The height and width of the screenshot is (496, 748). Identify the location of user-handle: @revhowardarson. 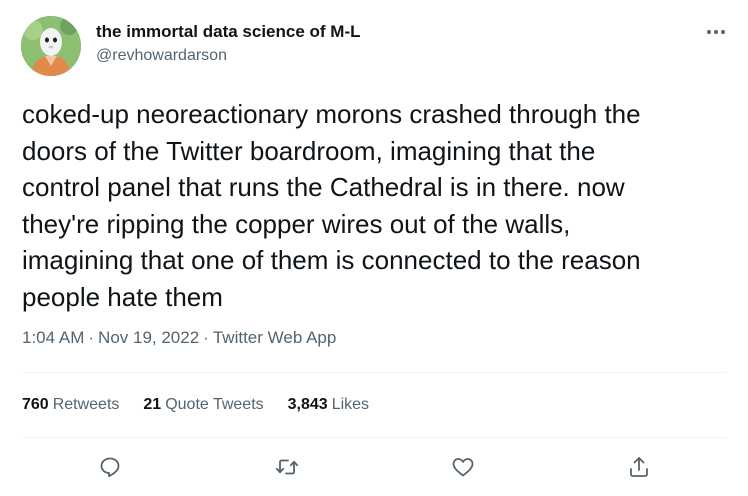
(161, 56).